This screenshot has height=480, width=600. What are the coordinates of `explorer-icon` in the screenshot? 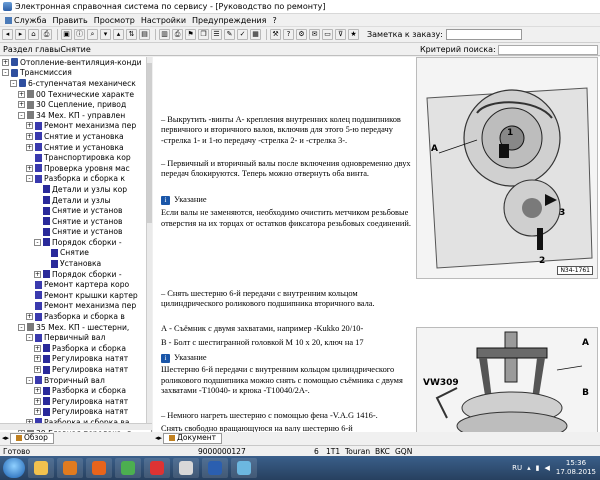 It's located at (41, 468).